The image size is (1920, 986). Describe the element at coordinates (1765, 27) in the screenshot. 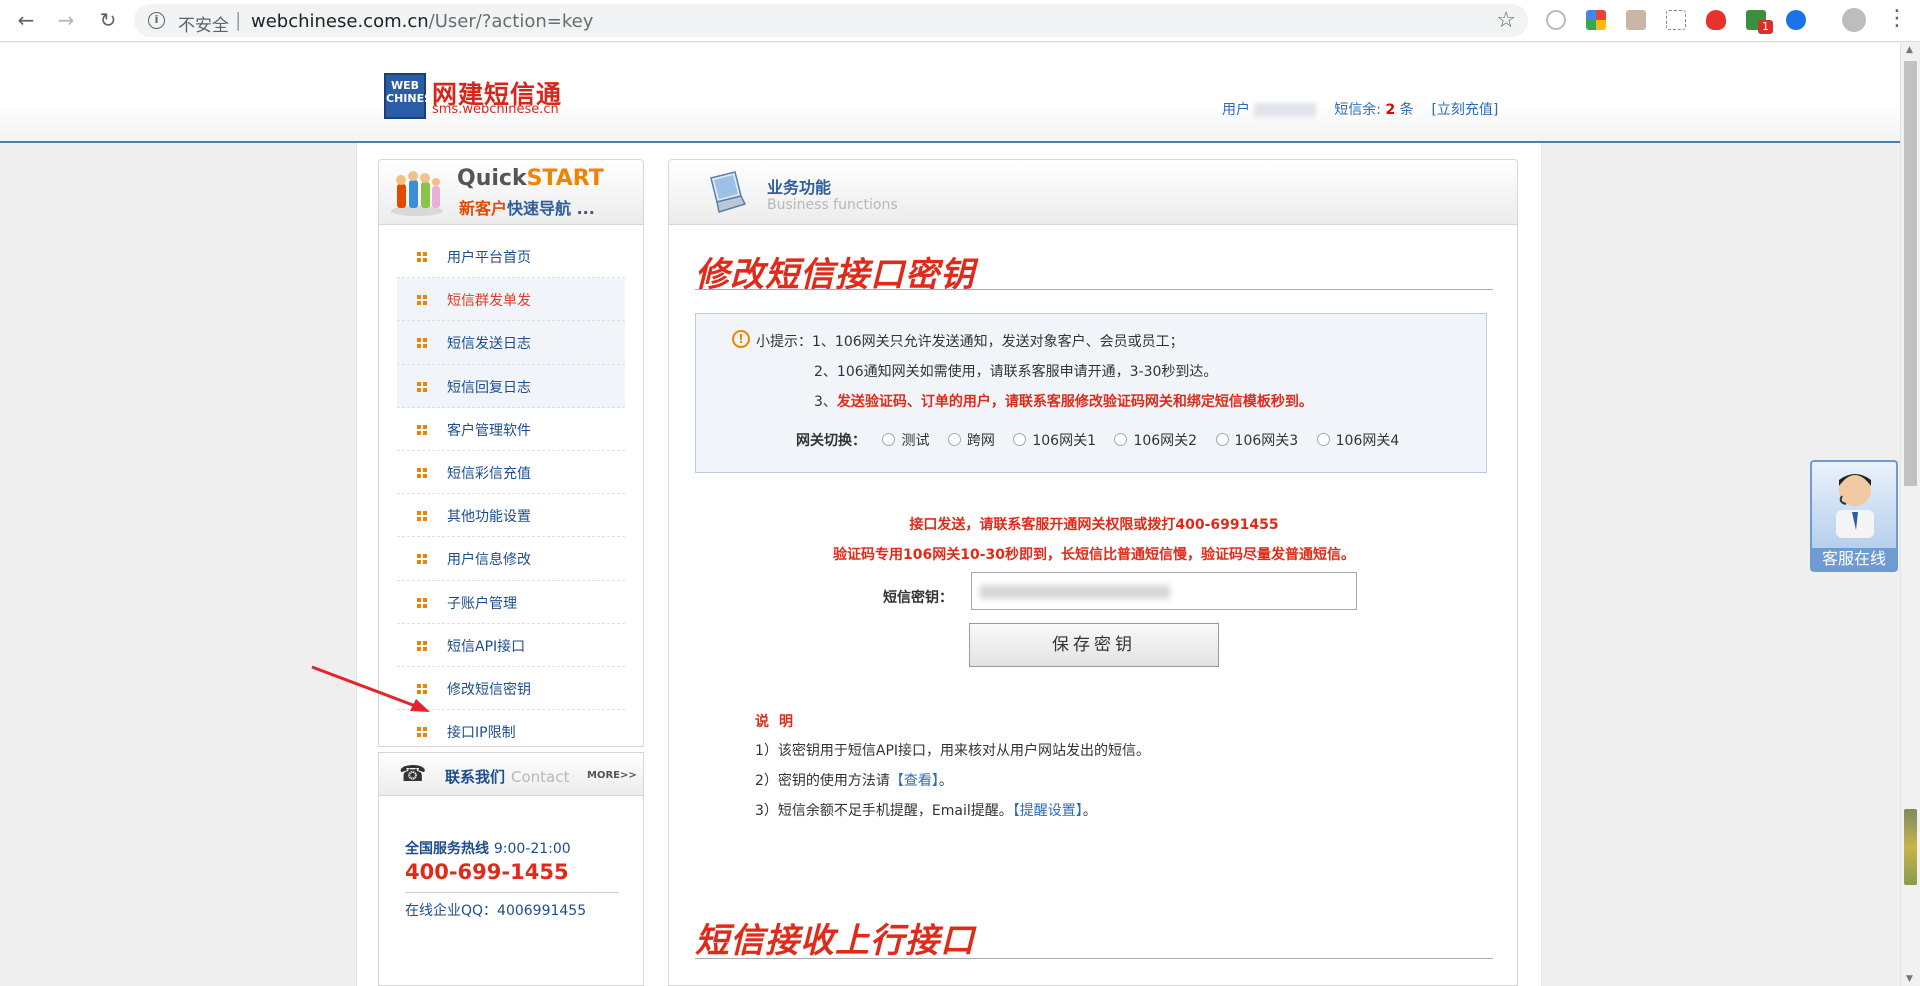

I see `extension-badge: 1` at that location.